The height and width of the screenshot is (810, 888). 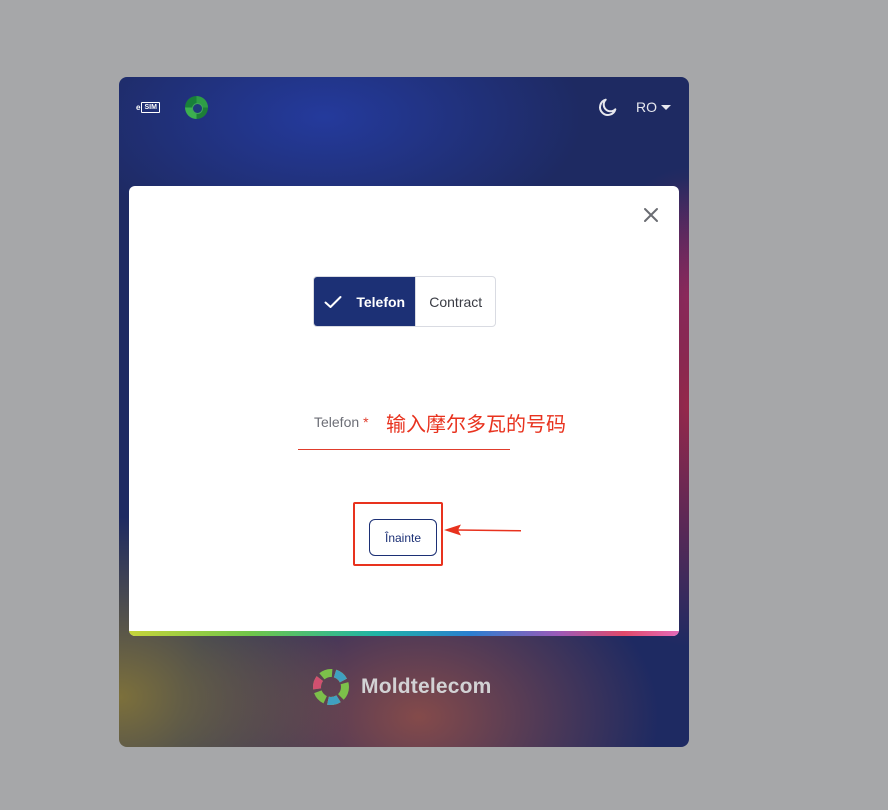 I want to click on check-icon, so click(x=333, y=301).